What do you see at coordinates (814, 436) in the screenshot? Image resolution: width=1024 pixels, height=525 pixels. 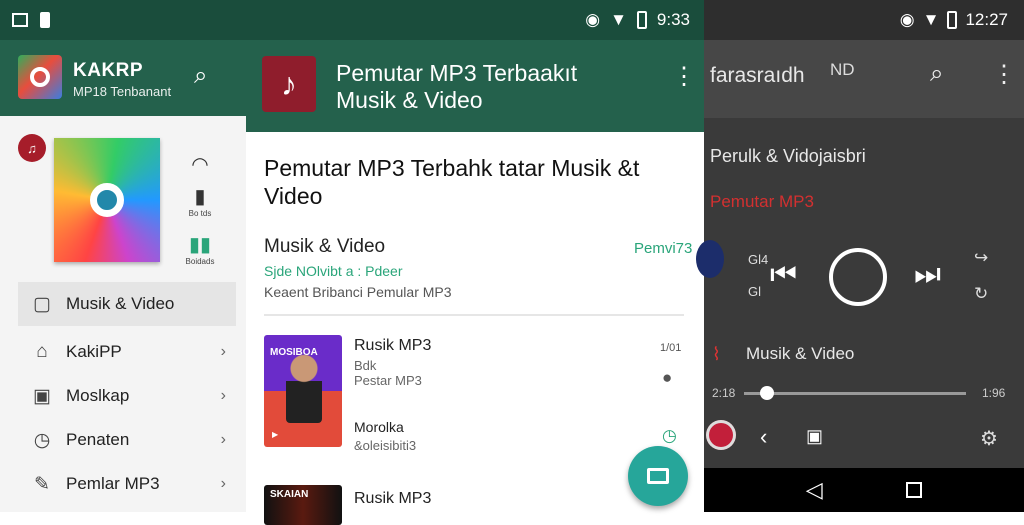 I see `camera-icon: ▣` at bounding box center [814, 436].